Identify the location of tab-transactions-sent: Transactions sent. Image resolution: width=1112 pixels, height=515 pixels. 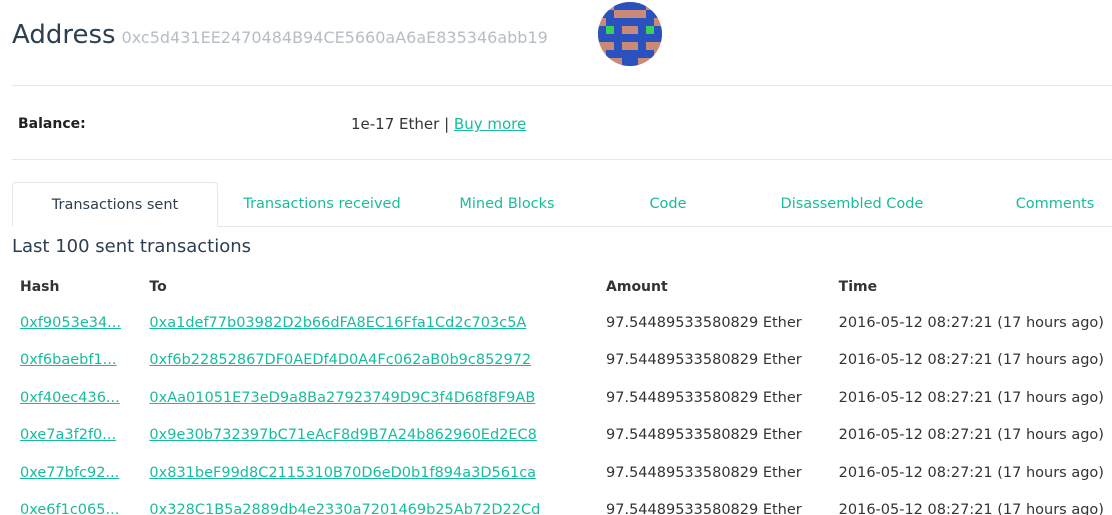
(115, 204).